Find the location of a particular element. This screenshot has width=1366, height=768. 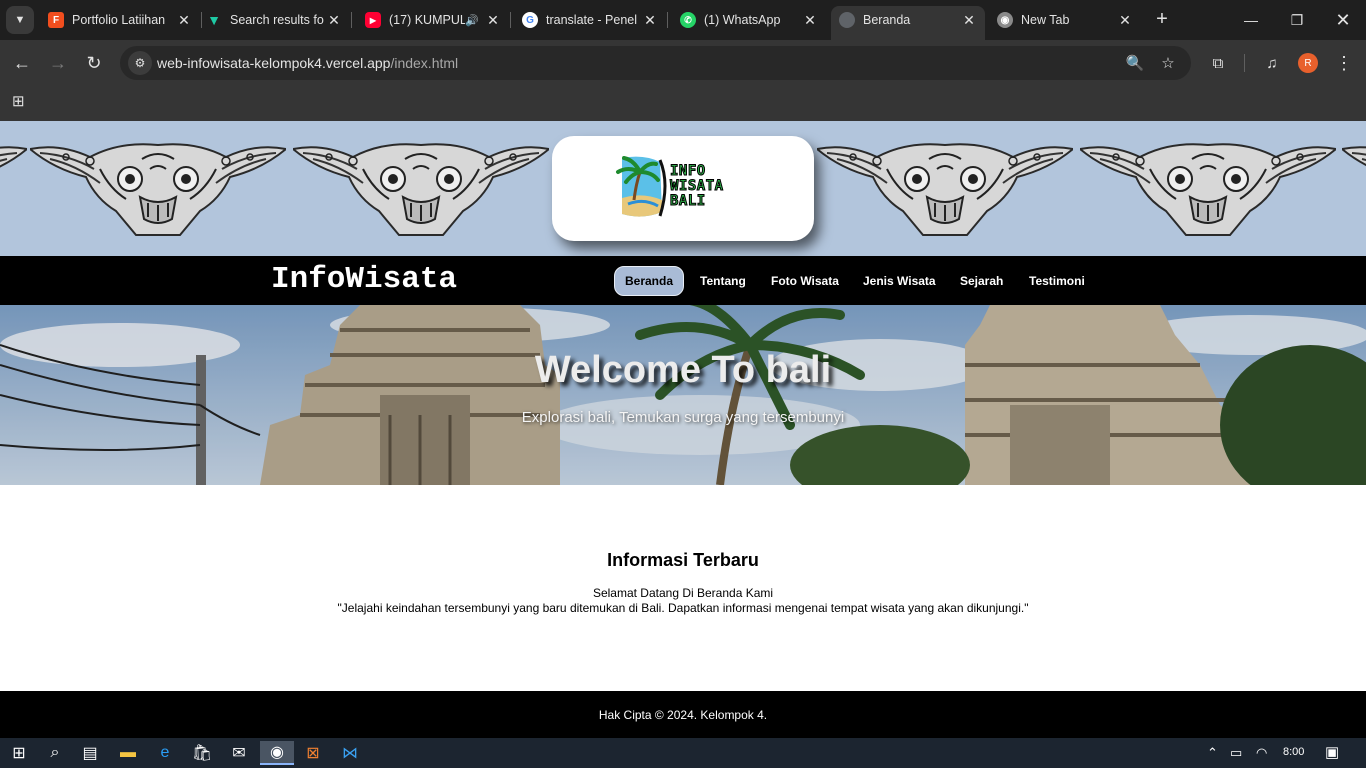

windows-start-icon: ⊞ is located at coordinates (19, 753).